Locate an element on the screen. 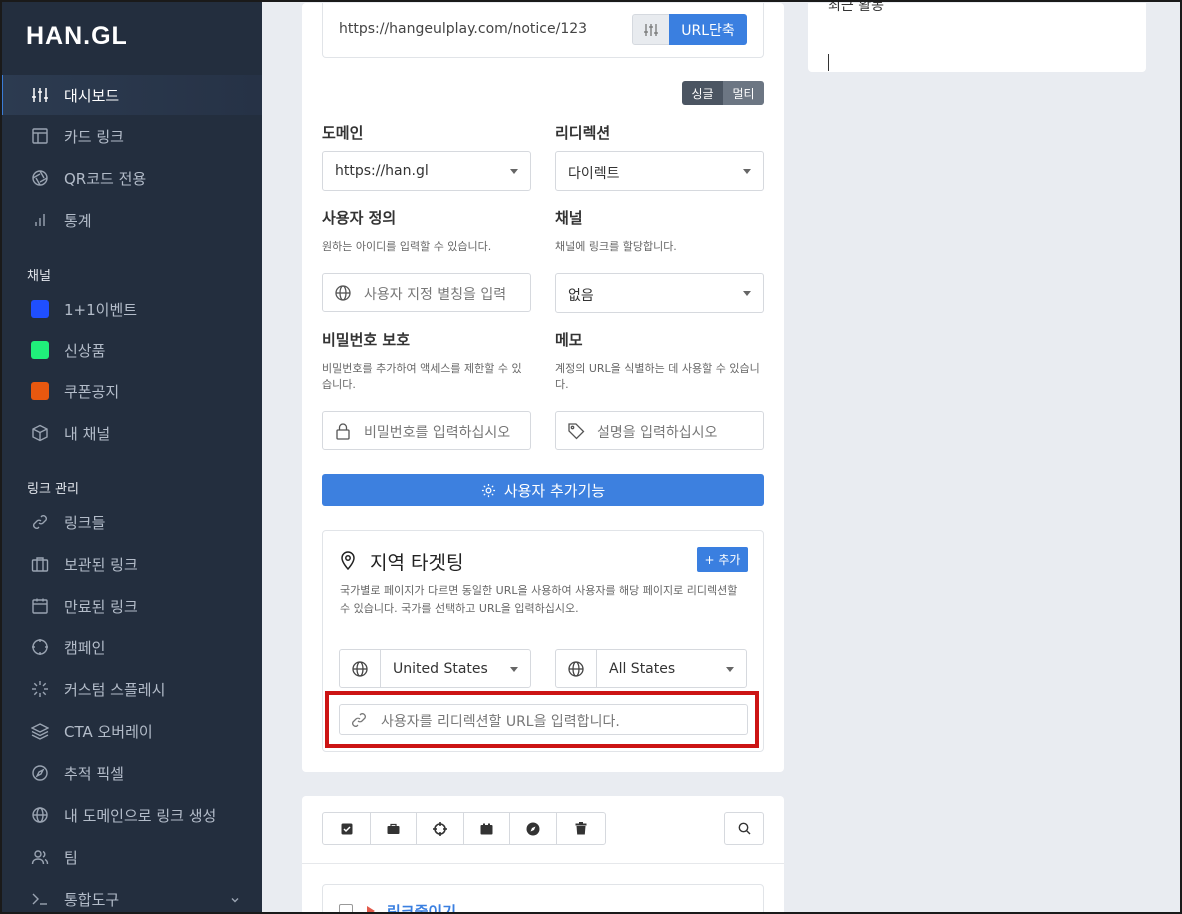 This screenshot has height=914, width=1182. domain-label: 도메인 is located at coordinates (343, 133).